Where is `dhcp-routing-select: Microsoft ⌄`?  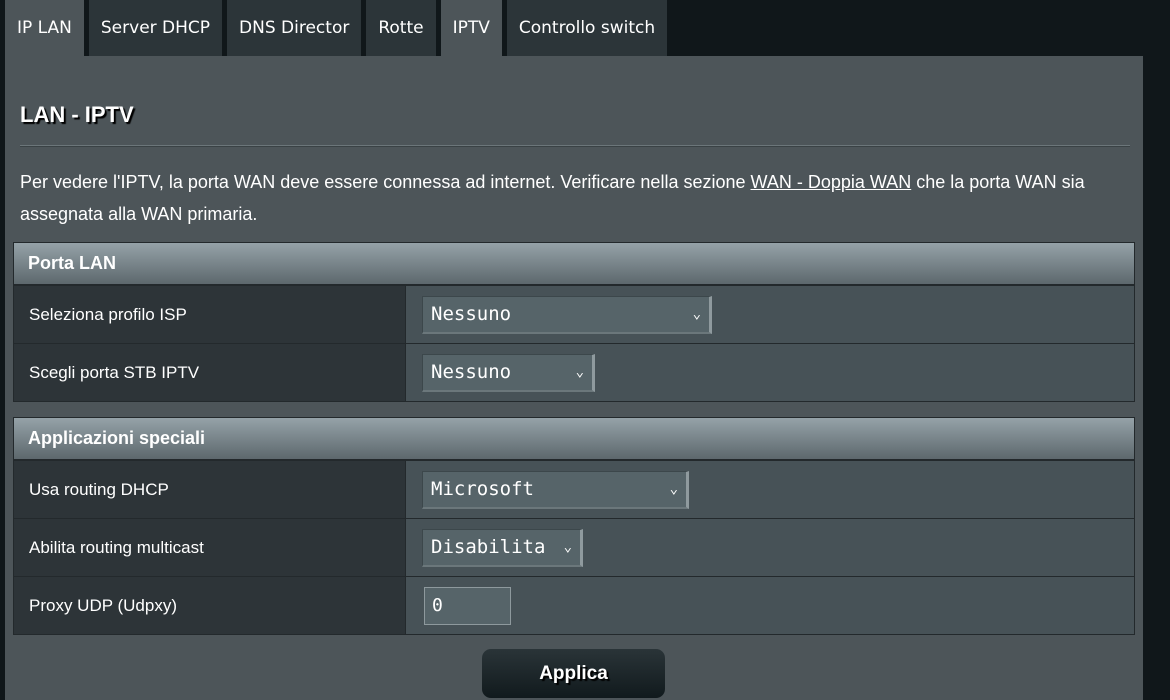
dhcp-routing-select: Microsoft ⌄ is located at coordinates (555, 489).